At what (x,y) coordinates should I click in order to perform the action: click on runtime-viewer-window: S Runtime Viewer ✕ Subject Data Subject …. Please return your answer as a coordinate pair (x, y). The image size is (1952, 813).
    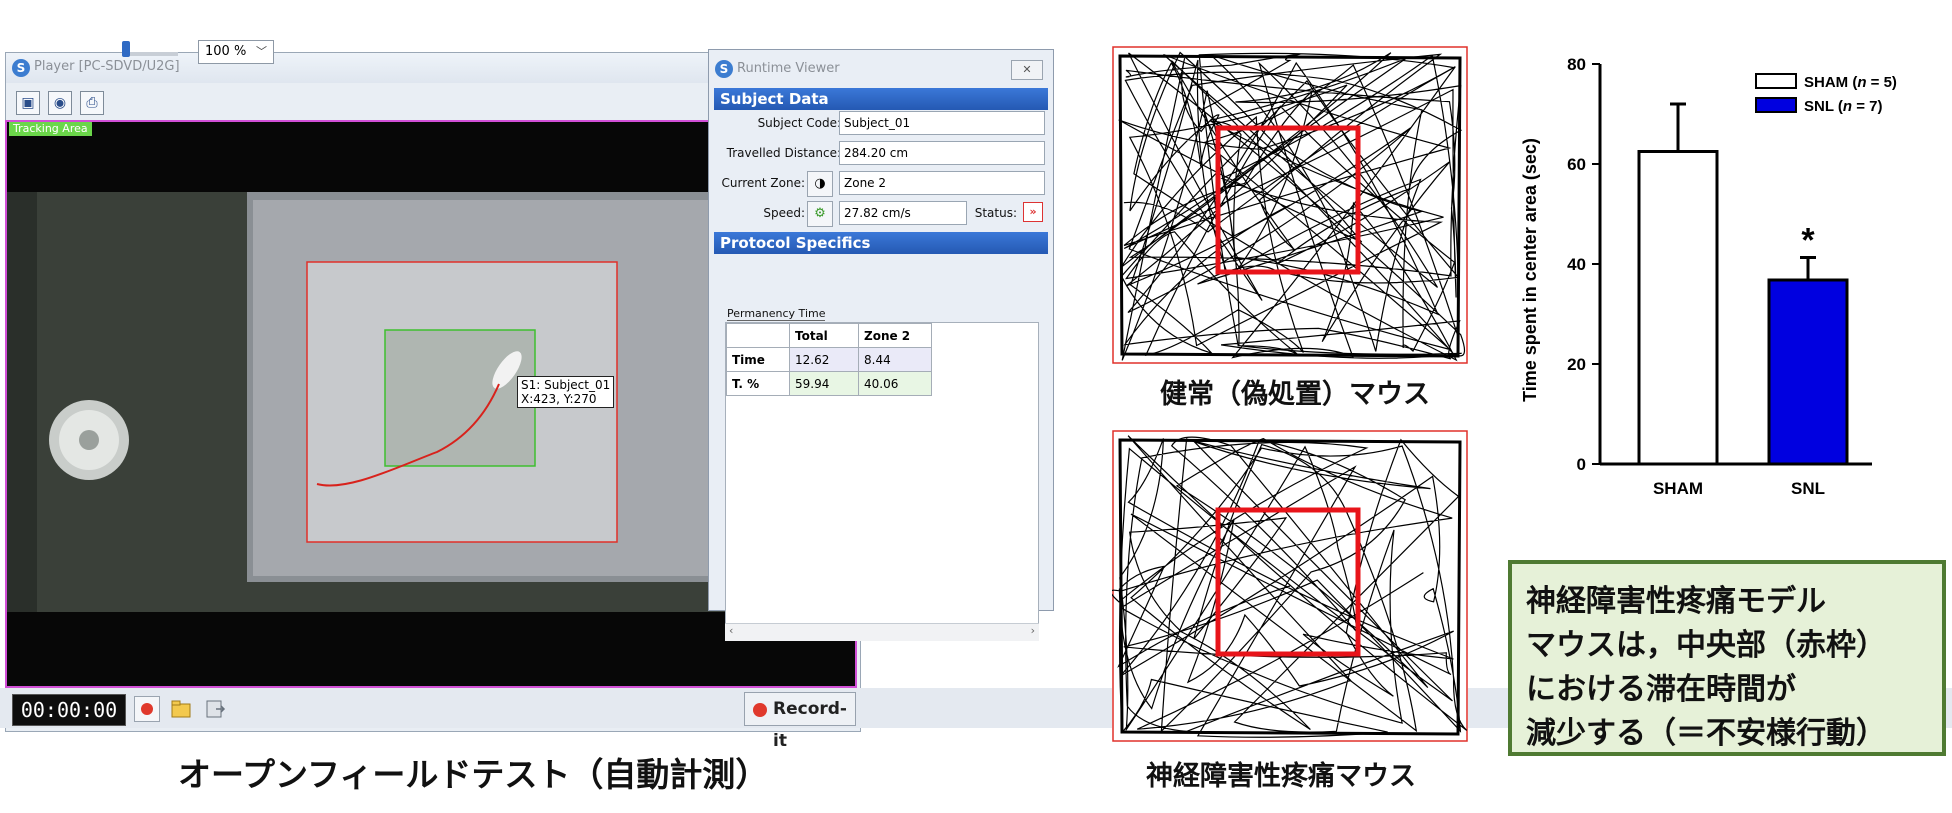
    Looking at the image, I should click on (881, 345).